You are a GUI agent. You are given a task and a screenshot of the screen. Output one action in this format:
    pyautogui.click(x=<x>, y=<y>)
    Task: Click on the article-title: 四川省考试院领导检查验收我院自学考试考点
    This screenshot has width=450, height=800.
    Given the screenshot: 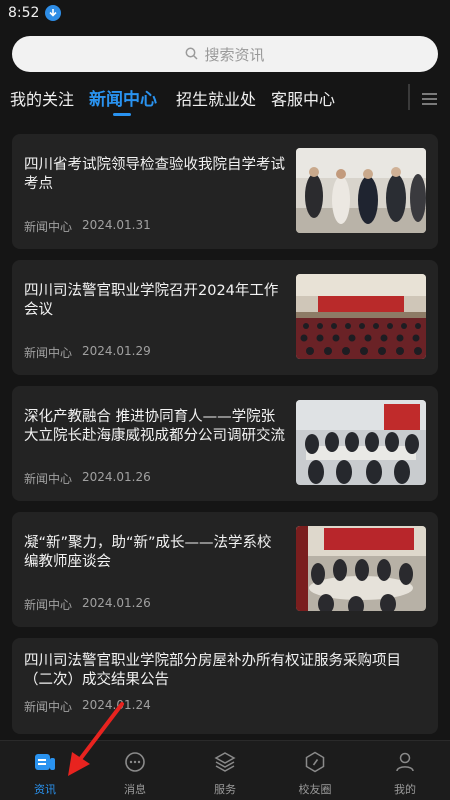 What is the action you would take?
    pyautogui.click(x=154, y=174)
    